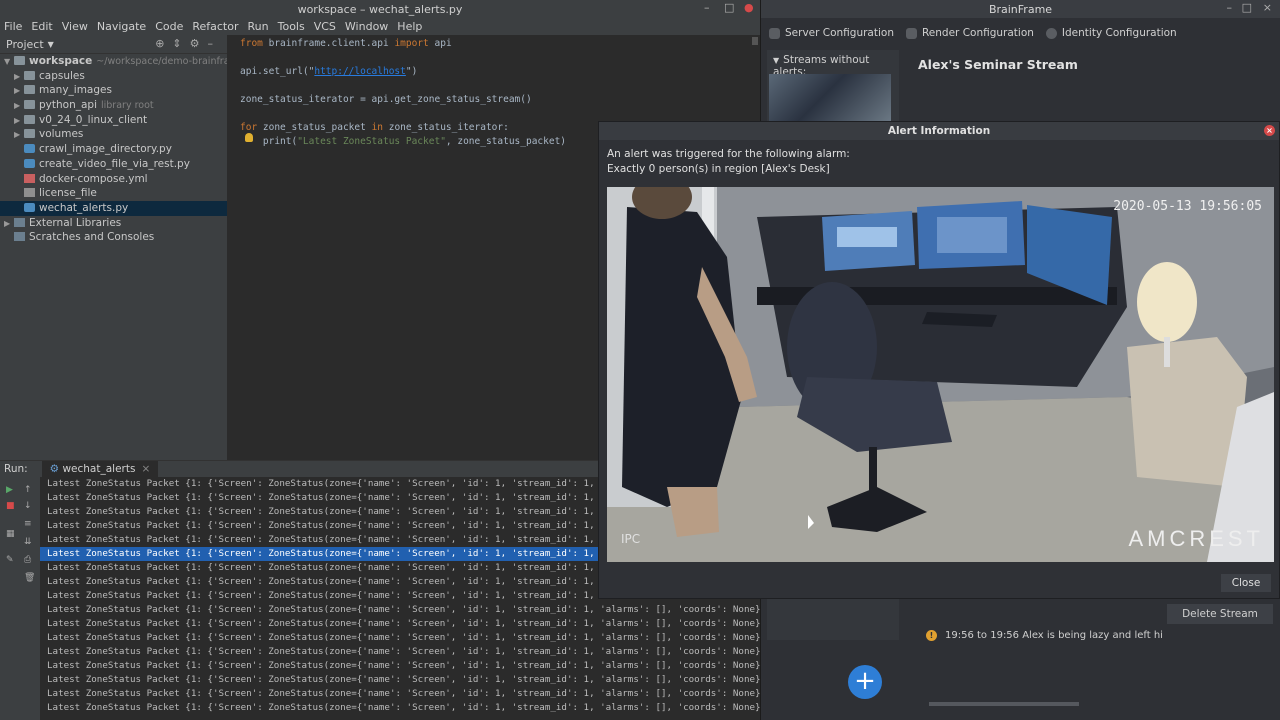 Image resolution: width=1280 pixels, height=720 pixels. I want to click on tree-item-docker-compose: docker-compose.yml, so click(113, 179).